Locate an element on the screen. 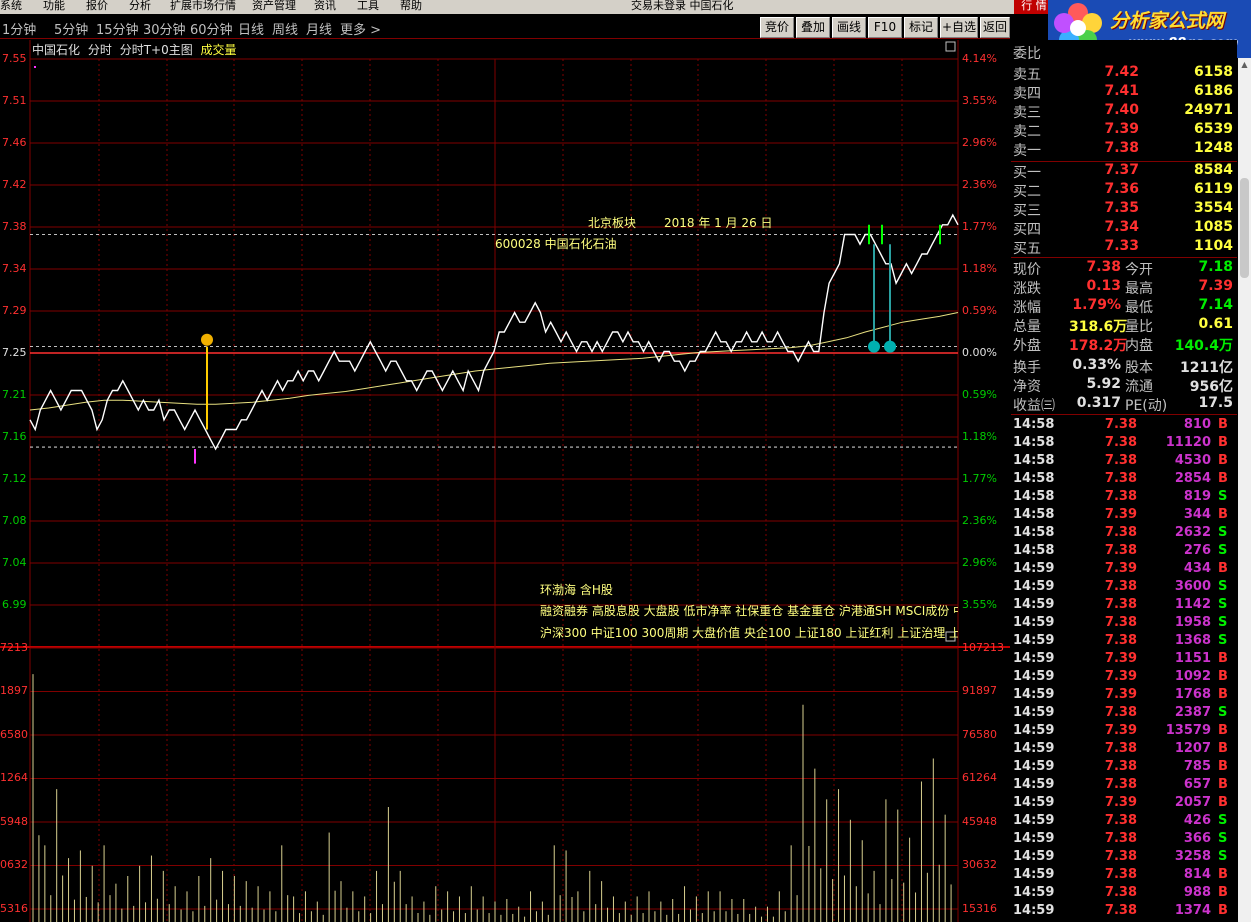 This screenshot has width=1251, height=922. tick-row: 14:58 7.38 276 S is located at coordinates (1124, 552).